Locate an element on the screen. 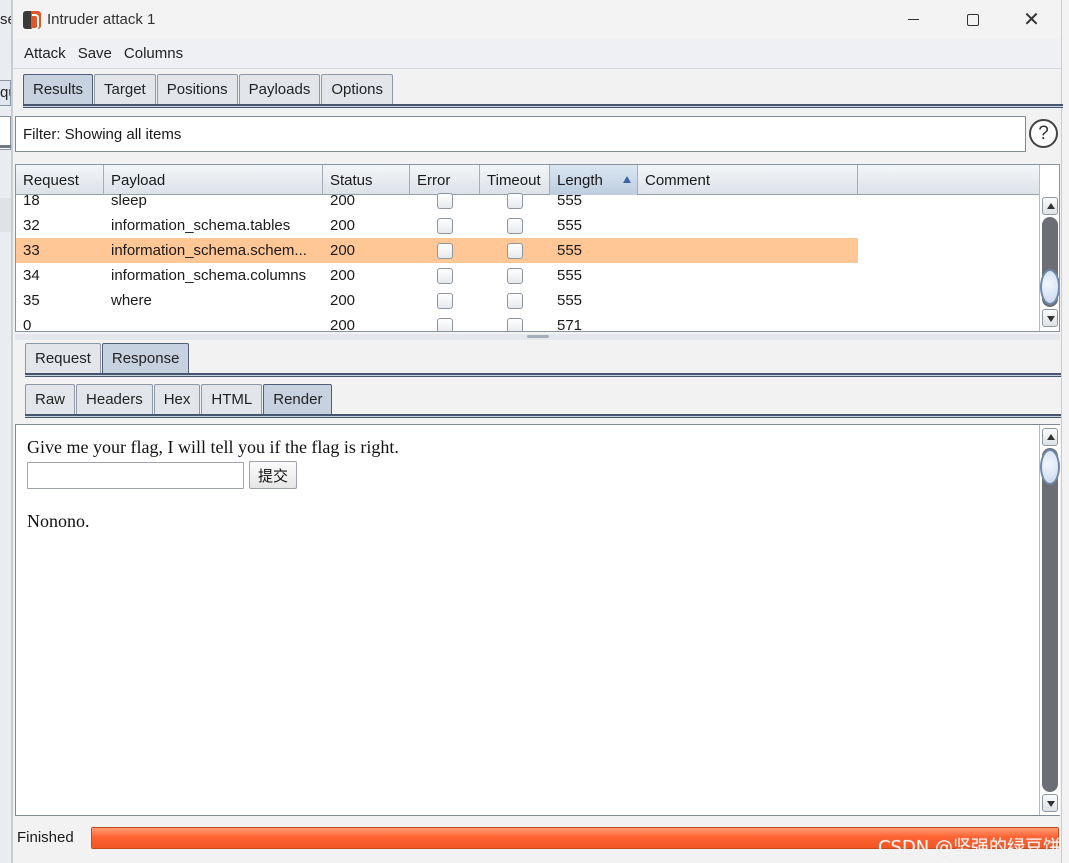 The width and height of the screenshot is (1069, 863). flag-form: 提交 is located at coordinates (213, 475).